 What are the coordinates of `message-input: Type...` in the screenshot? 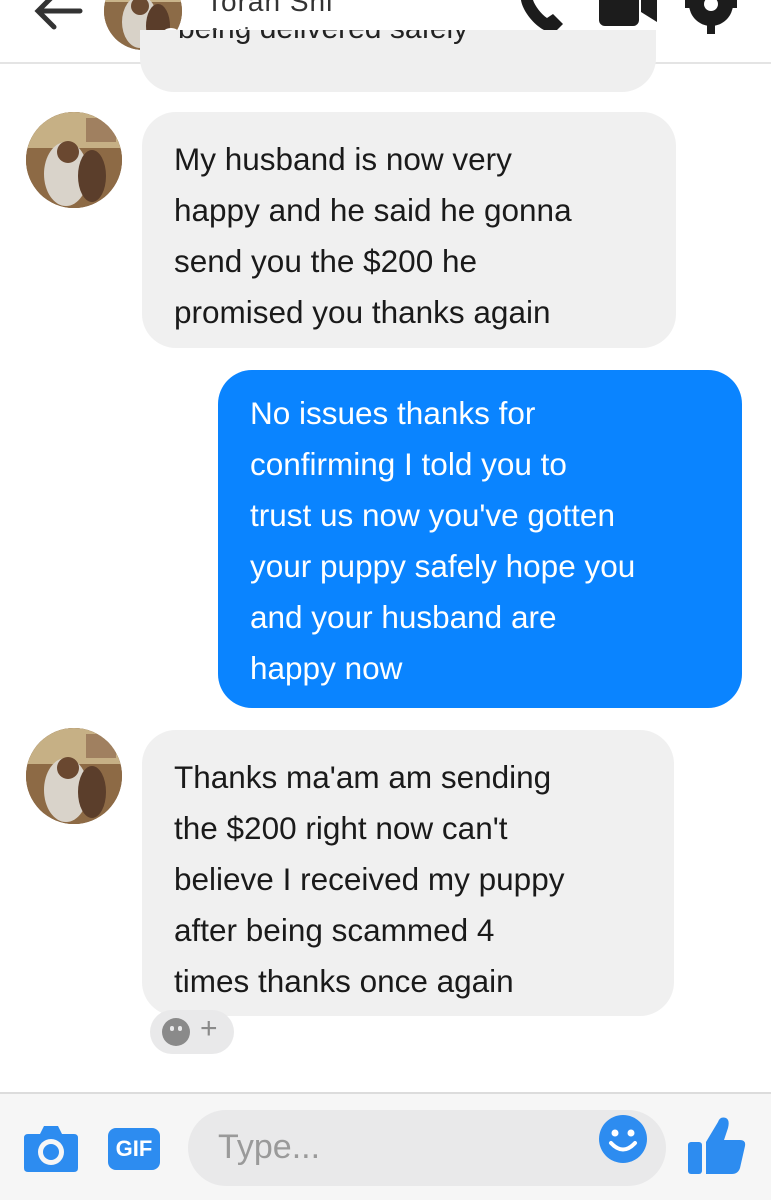 It's located at (427, 1148).